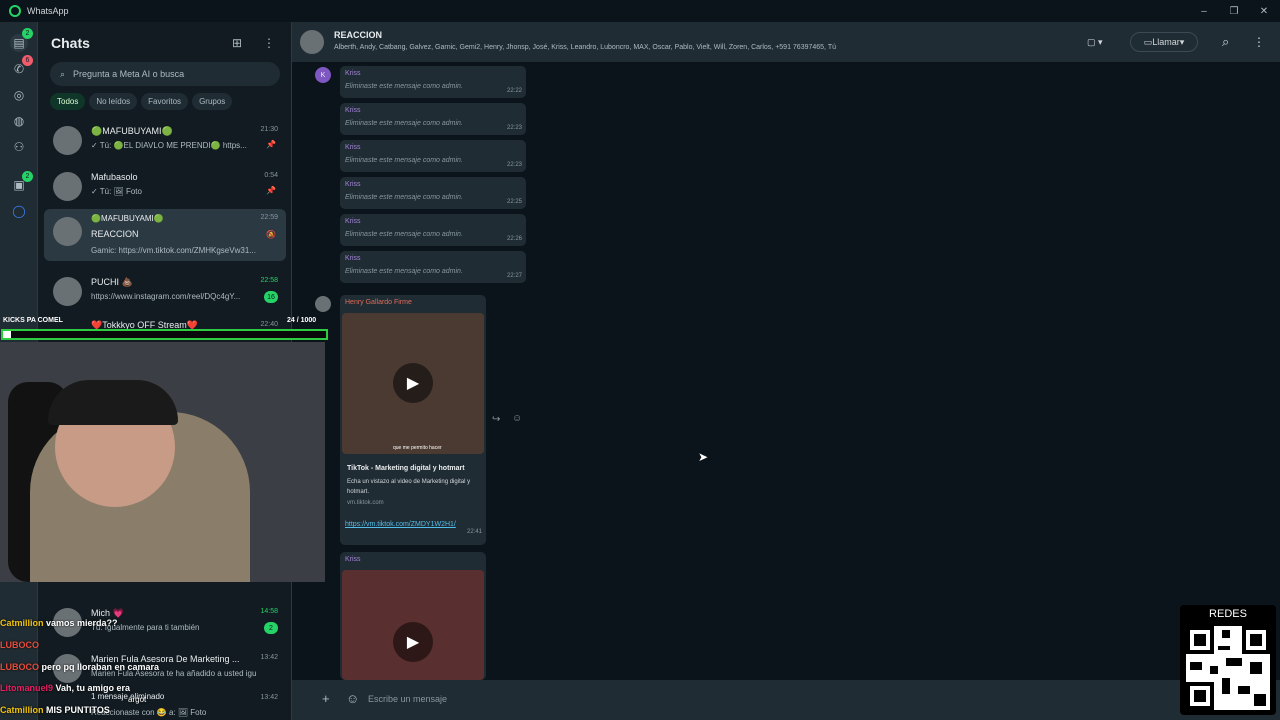  I want to click on message-link: https://vm.tiktok.com/ZMDY1W2H1/, so click(413, 524).